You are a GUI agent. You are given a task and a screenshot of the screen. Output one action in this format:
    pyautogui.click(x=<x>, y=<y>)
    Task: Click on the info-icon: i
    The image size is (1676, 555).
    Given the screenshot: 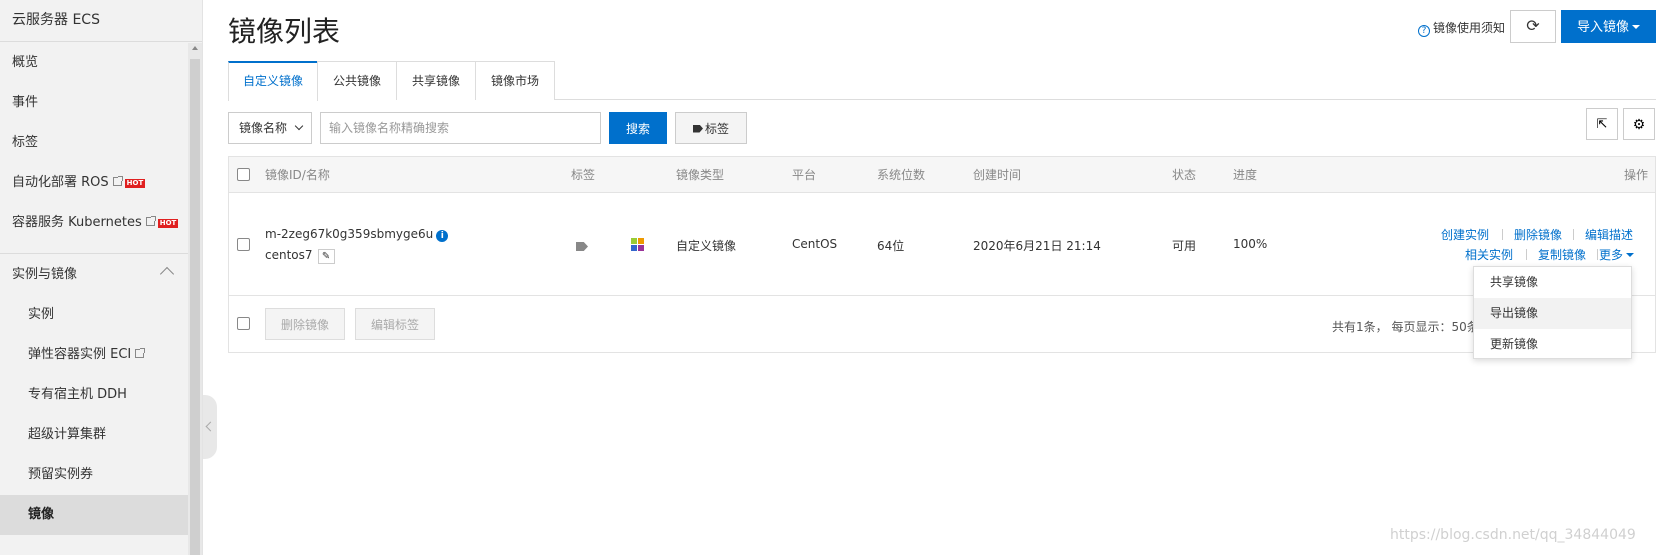 What is the action you would take?
    pyautogui.click(x=442, y=236)
    